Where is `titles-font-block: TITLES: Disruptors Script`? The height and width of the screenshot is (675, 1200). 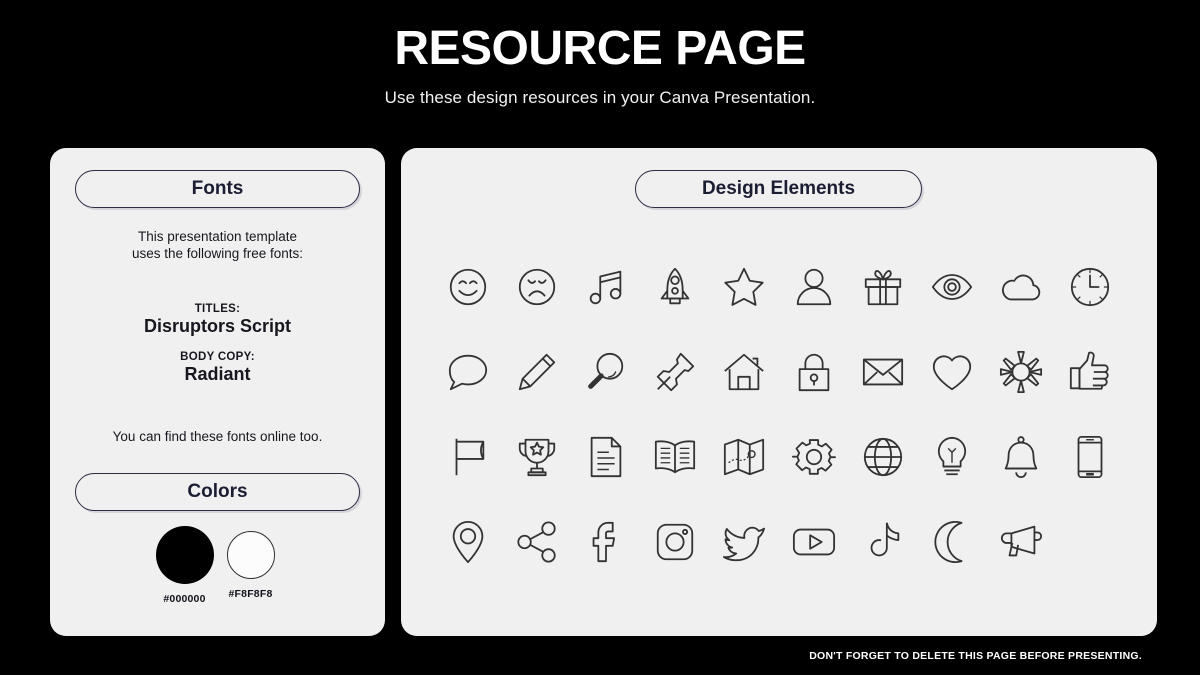
titles-font-block: TITLES: Disruptors Script is located at coordinates (217, 320).